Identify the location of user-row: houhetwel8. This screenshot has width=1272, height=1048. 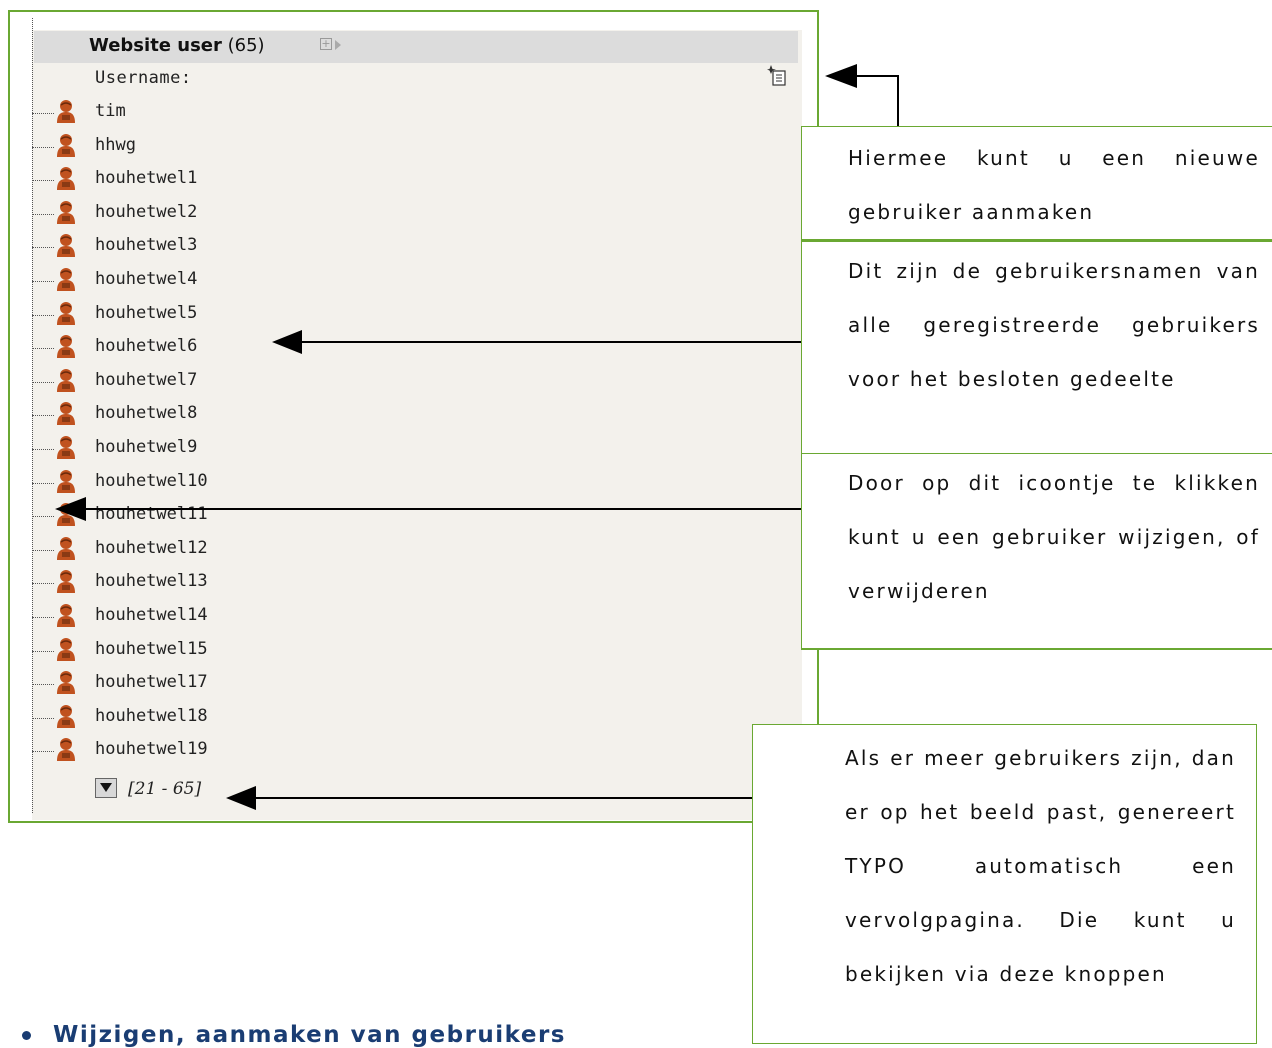
(232, 413).